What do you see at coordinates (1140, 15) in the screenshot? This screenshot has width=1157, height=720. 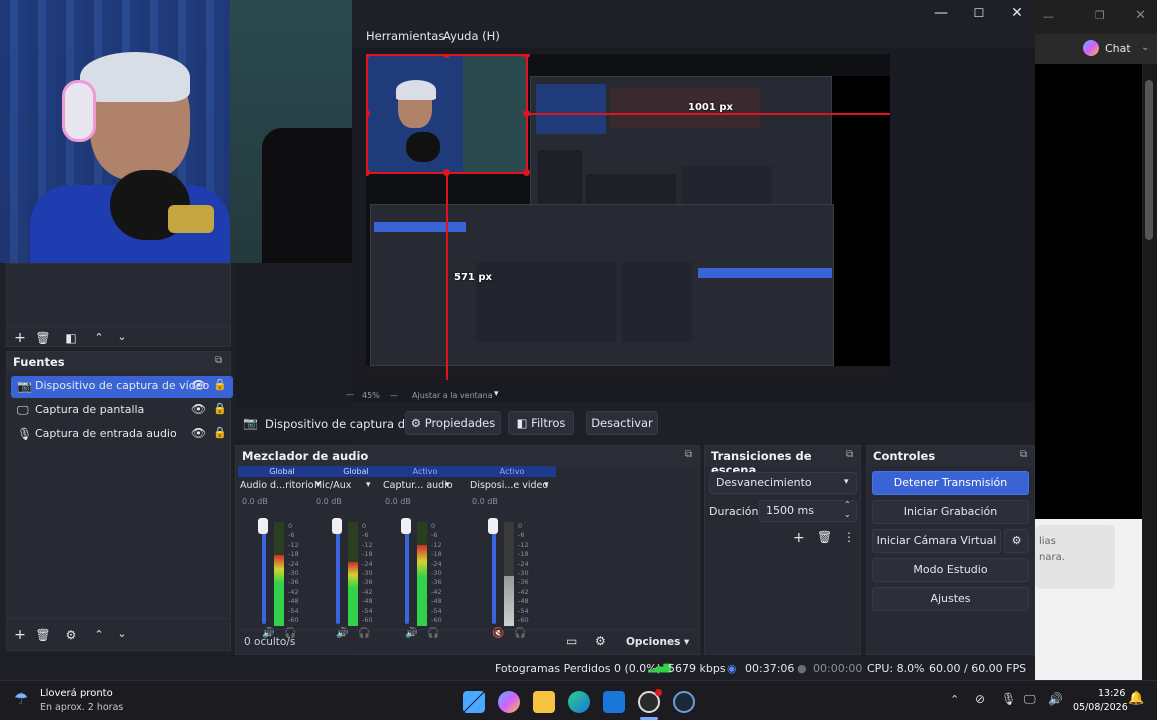 I see `close-icon: ✕` at bounding box center [1140, 15].